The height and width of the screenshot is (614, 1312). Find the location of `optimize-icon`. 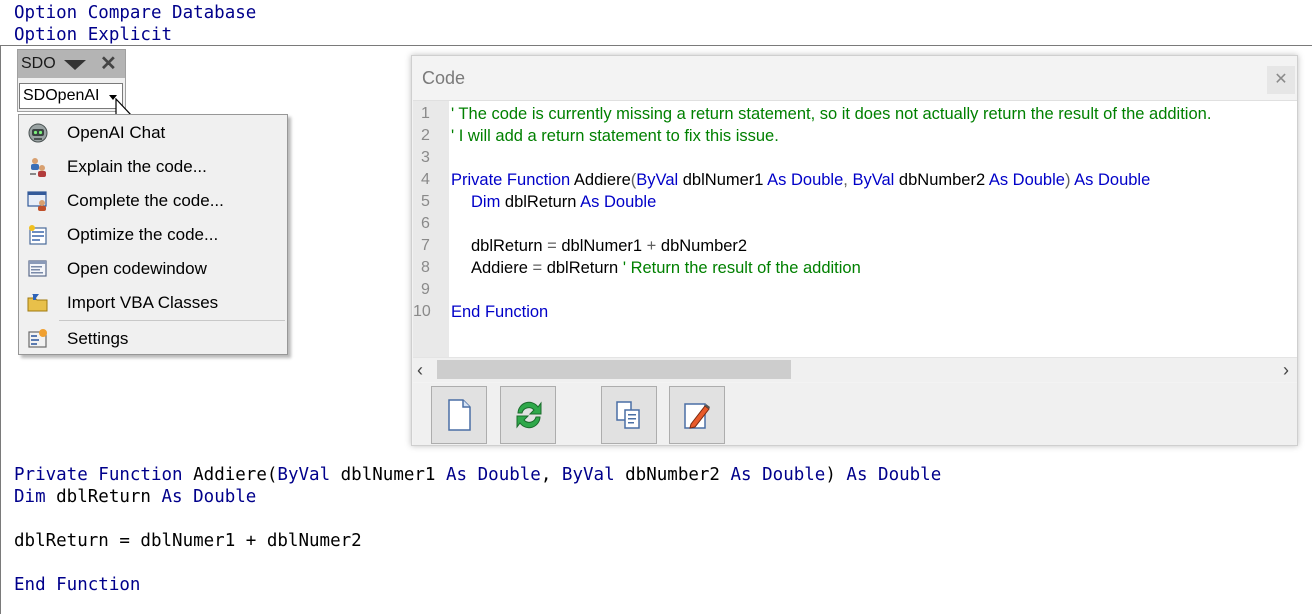

optimize-icon is located at coordinates (38, 235).